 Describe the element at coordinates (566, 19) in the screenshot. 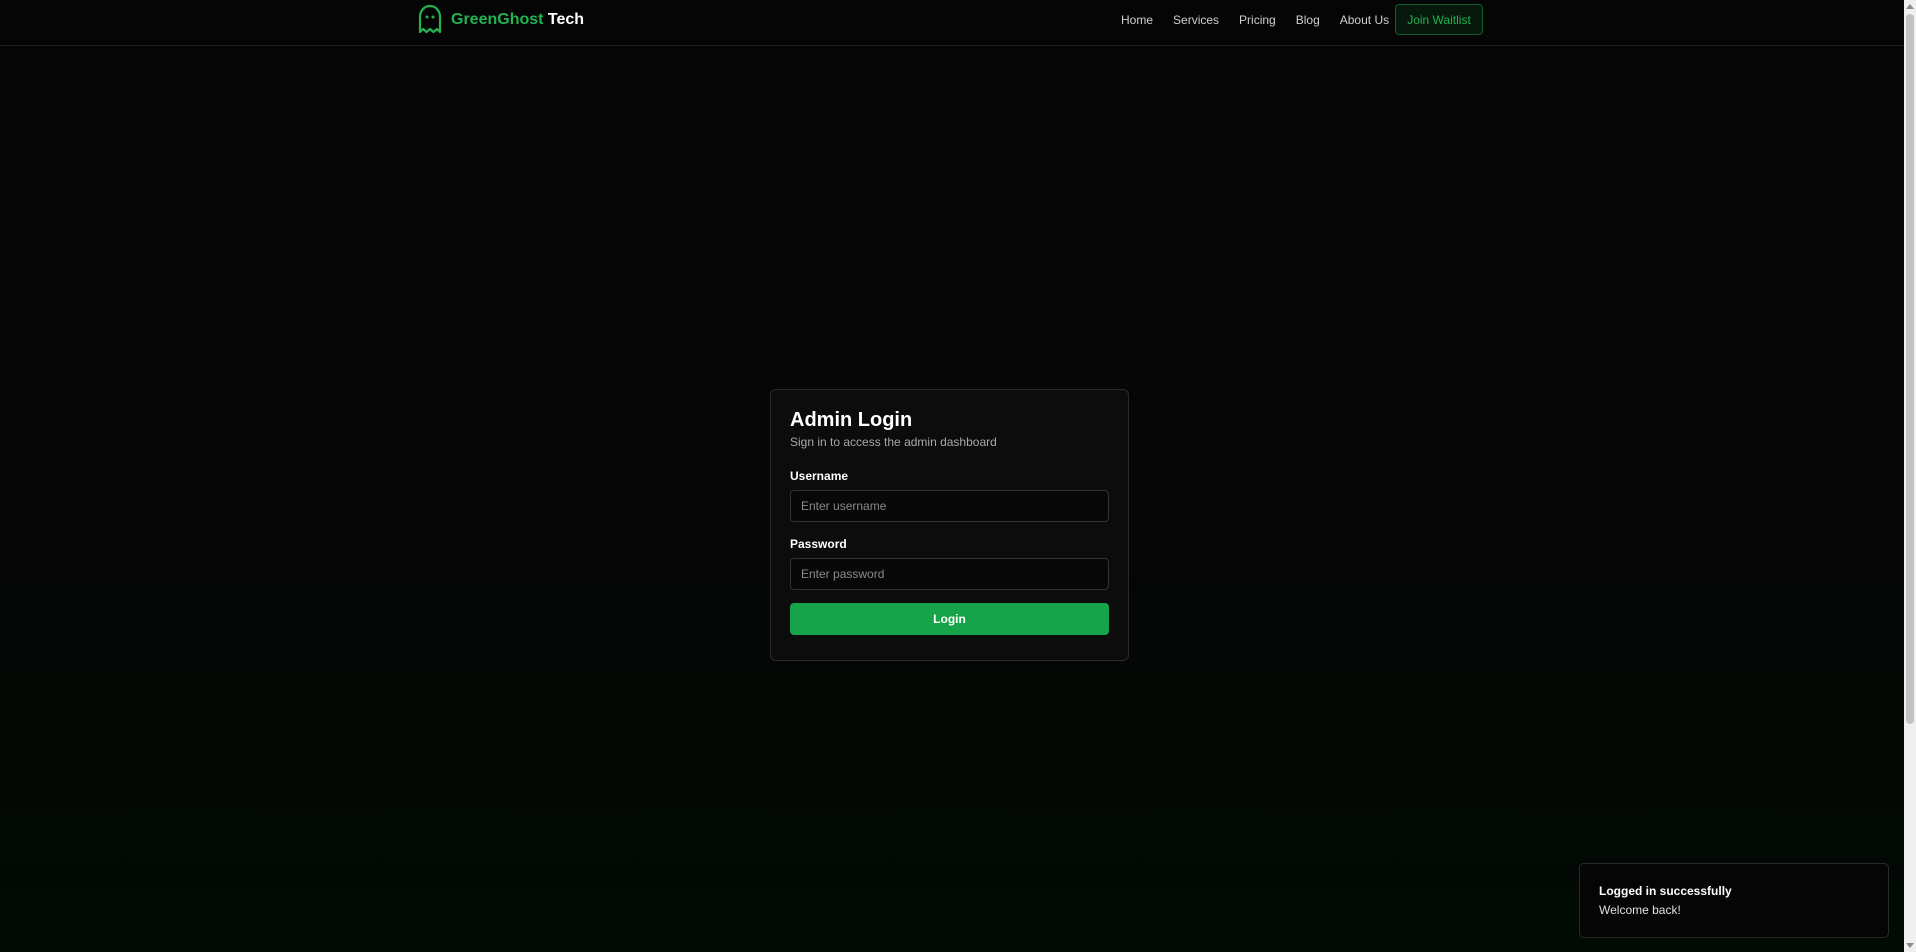

I see `brand-name-secondary: Tech` at that location.